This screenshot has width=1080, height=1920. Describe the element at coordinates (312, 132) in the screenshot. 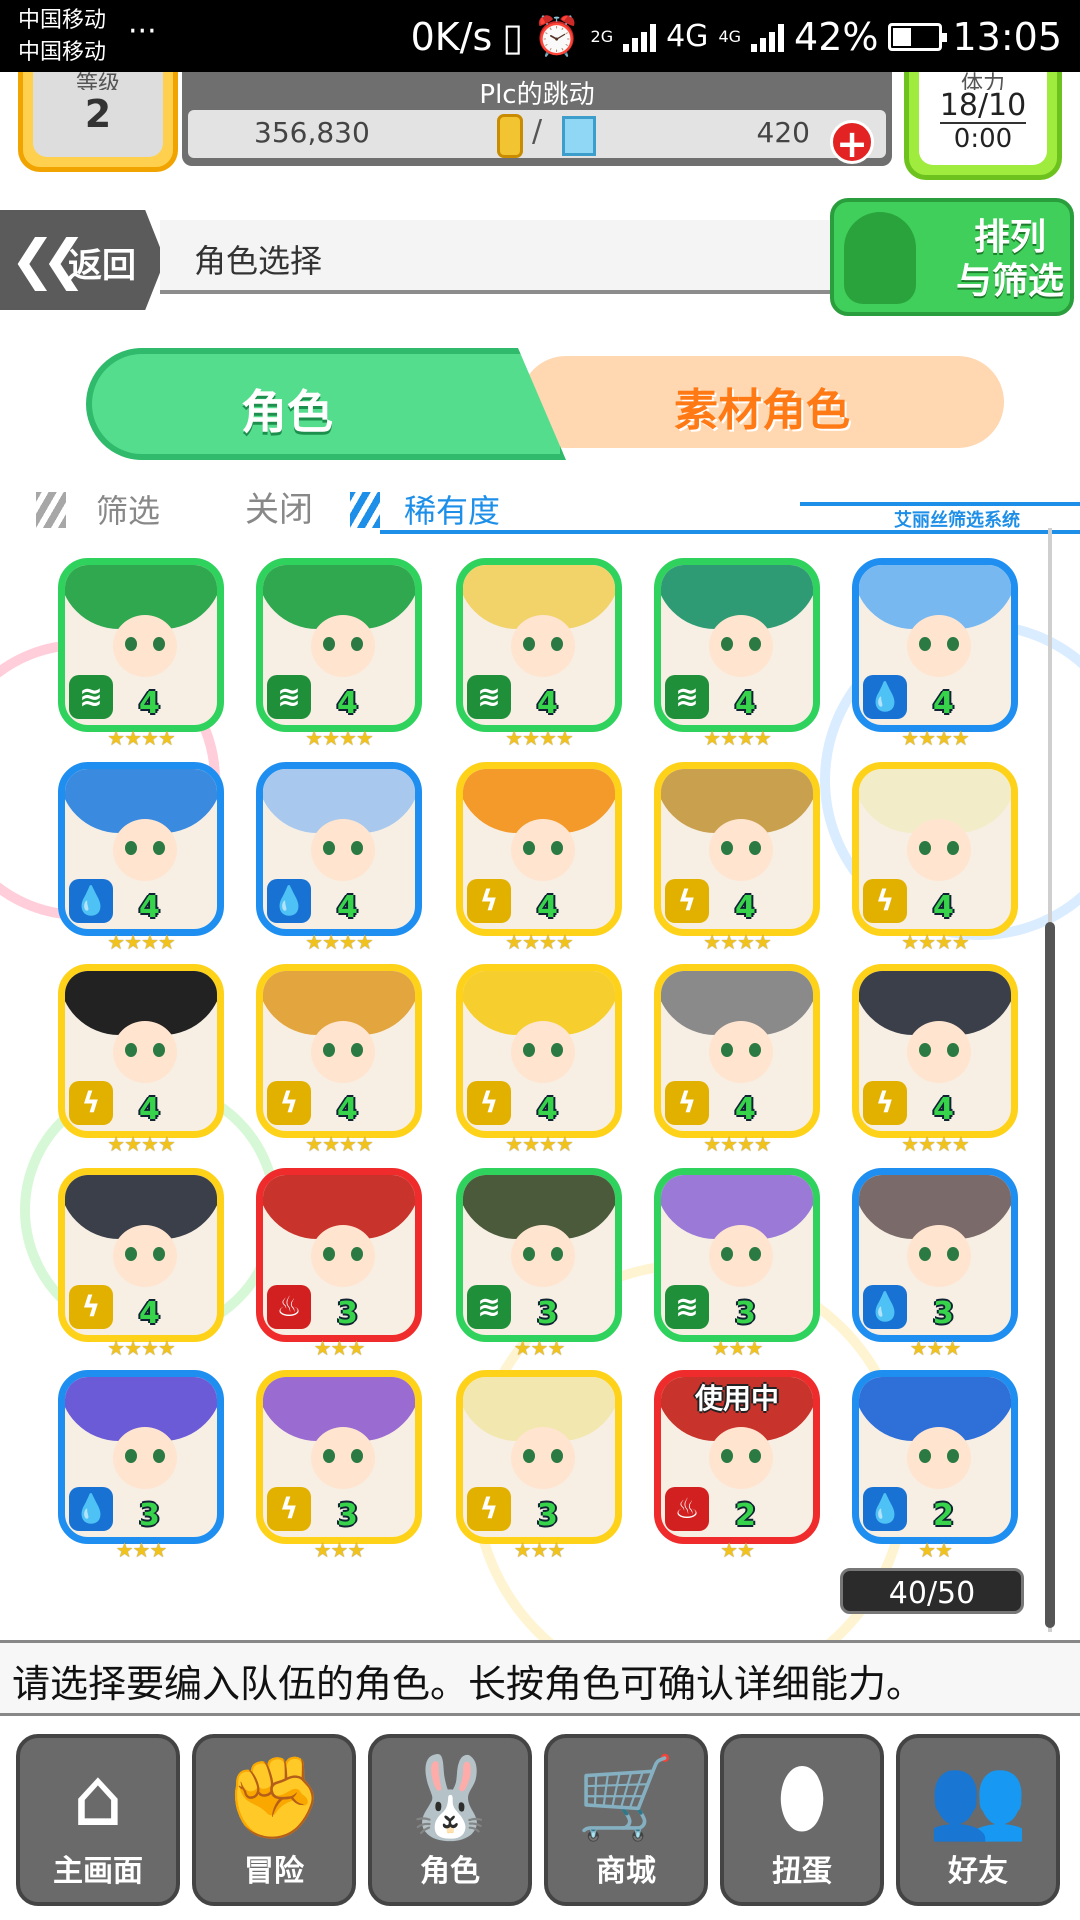

I see `coin-count: 356,830` at that location.